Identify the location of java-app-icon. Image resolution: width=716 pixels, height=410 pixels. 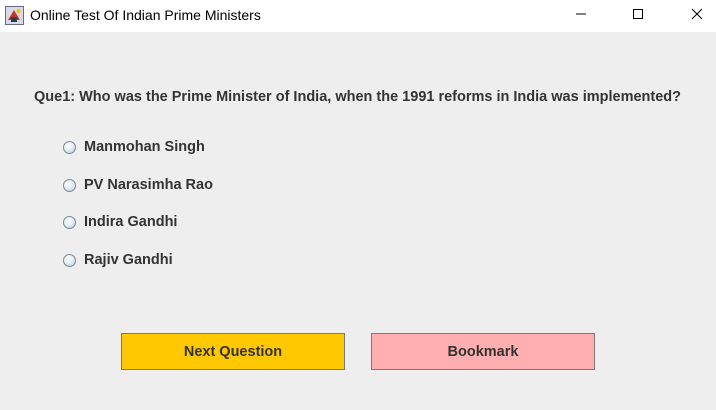
(14, 15).